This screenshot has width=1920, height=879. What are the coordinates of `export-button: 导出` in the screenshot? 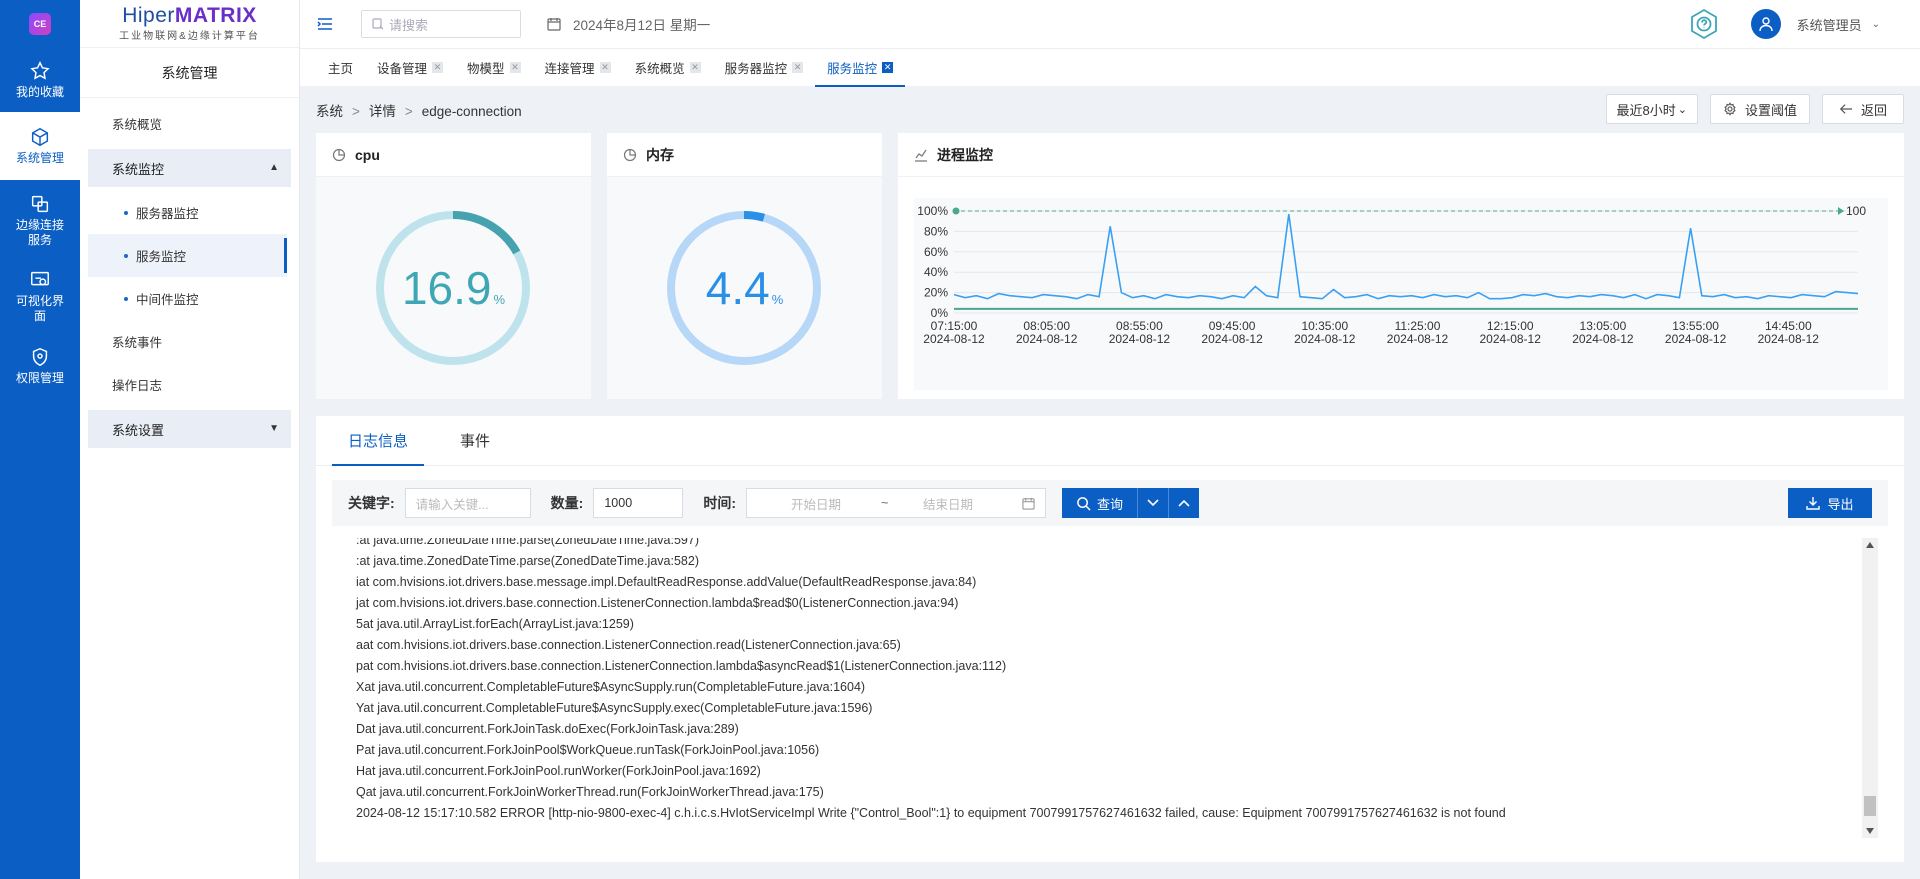 It's located at (1830, 503).